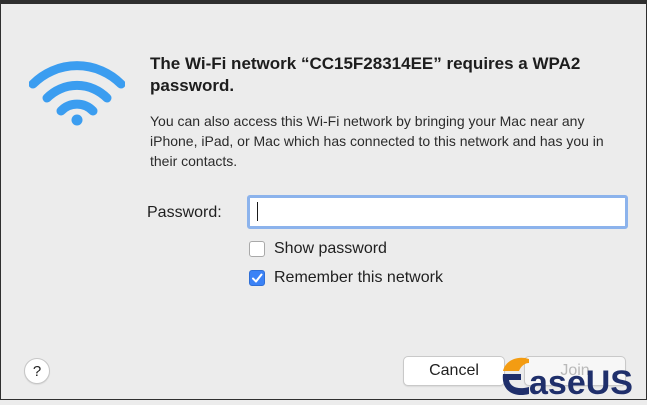 This screenshot has height=405, width=647. What do you see at coordinates (358, 277) in the screenshot?
I see `remember-network-label: Remember this network` at bounding box center [358, 277].